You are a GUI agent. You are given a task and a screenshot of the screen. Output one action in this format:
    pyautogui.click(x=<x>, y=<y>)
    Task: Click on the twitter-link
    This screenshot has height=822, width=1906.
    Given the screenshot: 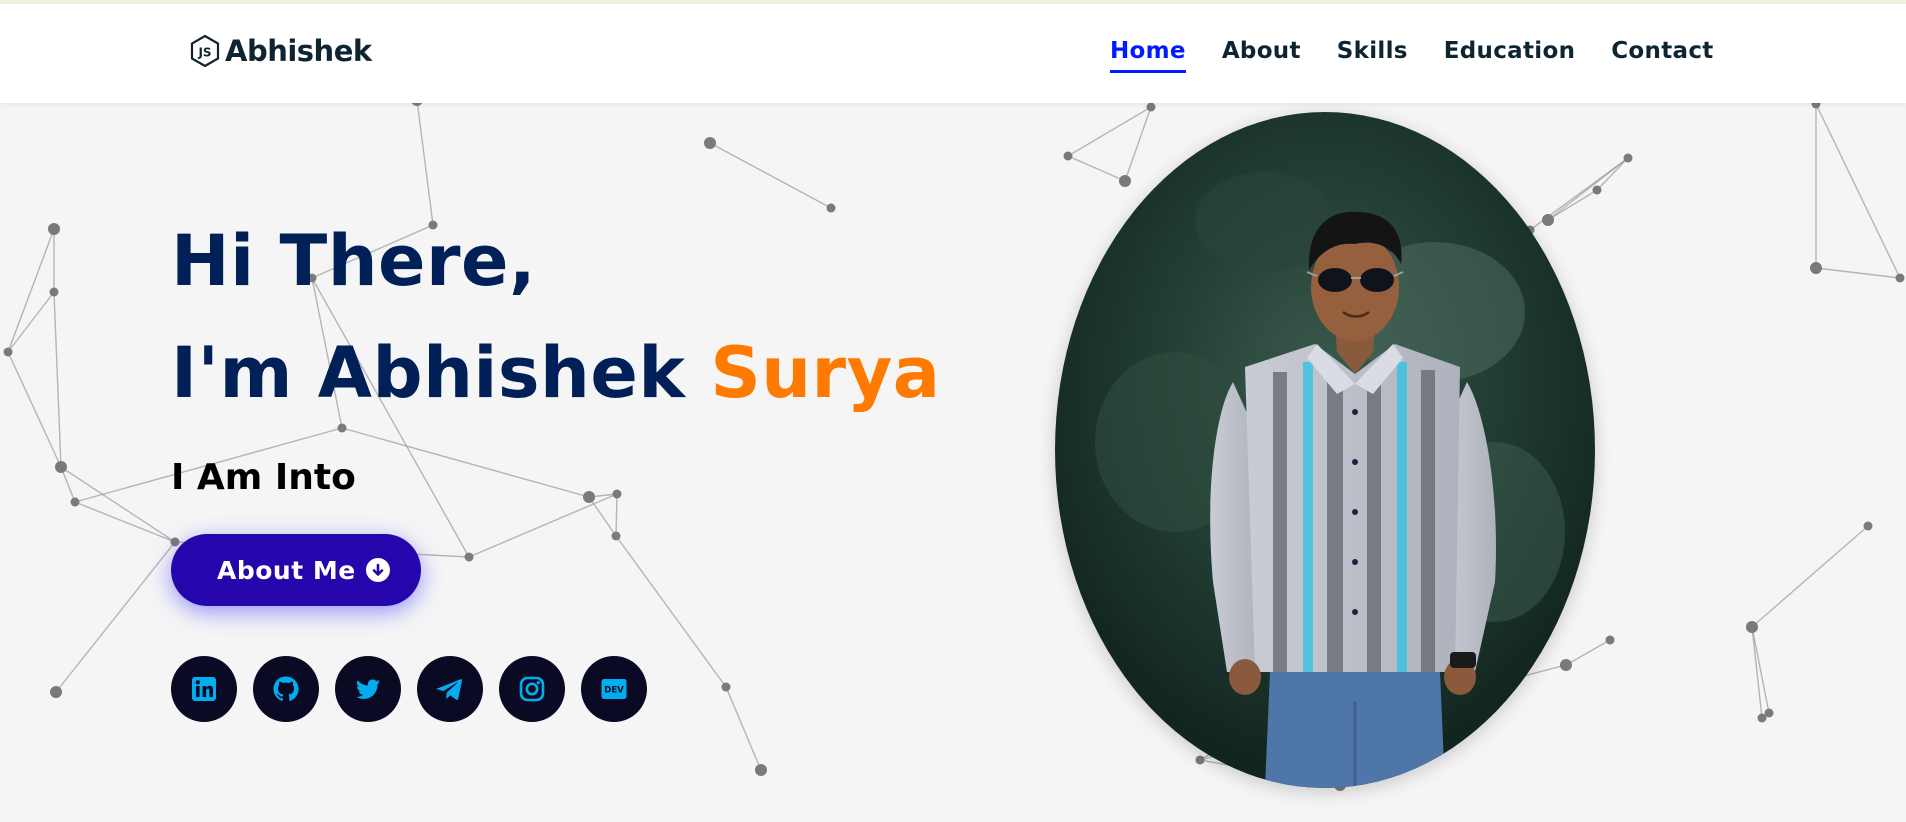 What is the action you would take?
    pyautogui.click(x=368, y=689)
    